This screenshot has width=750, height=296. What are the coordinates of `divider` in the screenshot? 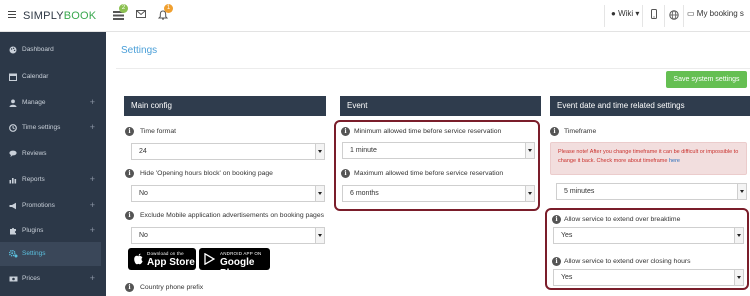 It's located at (433, 68).